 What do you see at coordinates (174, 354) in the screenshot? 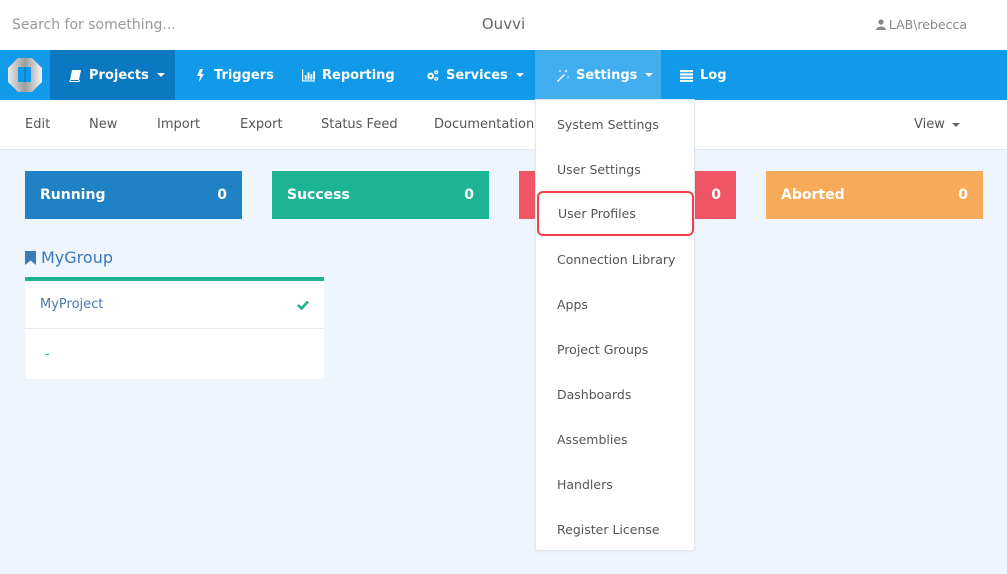
I see `project-detail-row: -` at bounding box center [174, 354].